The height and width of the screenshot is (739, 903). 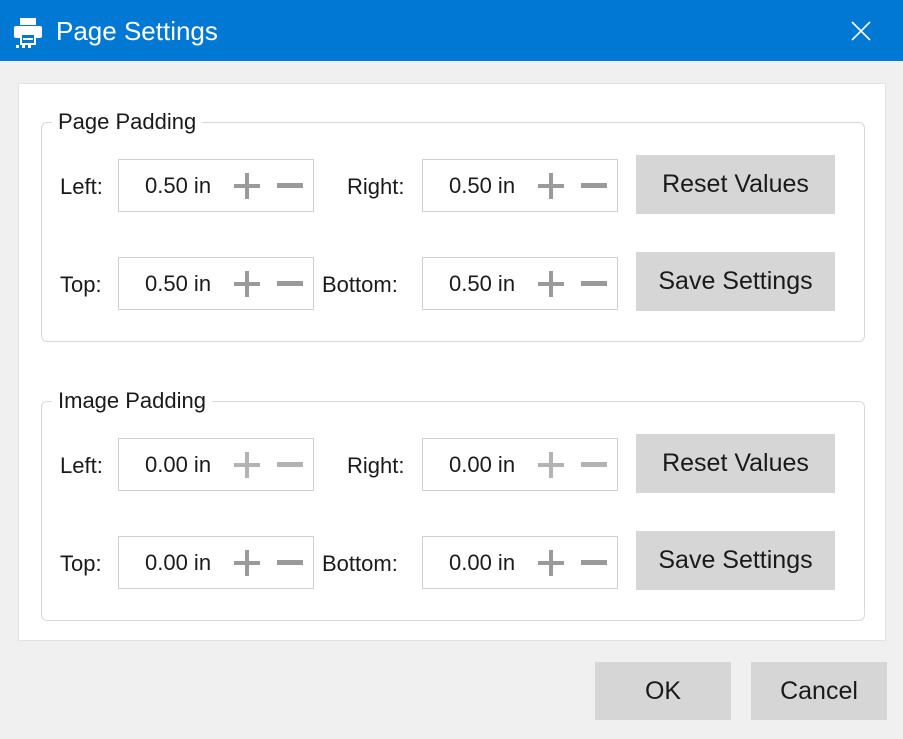 I want to click on image-top-field: 0.00 in, so click(x=216, y=562).